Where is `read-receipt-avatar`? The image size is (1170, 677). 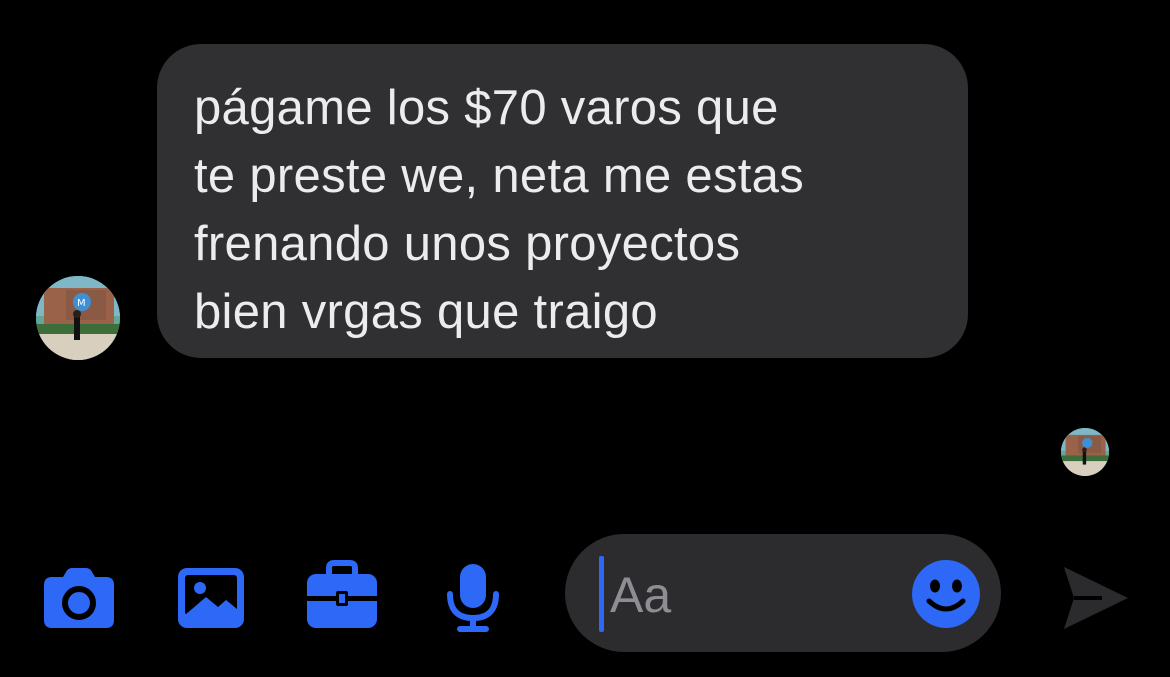 read-receipt-avatar is located at coordinates (1085, 452).